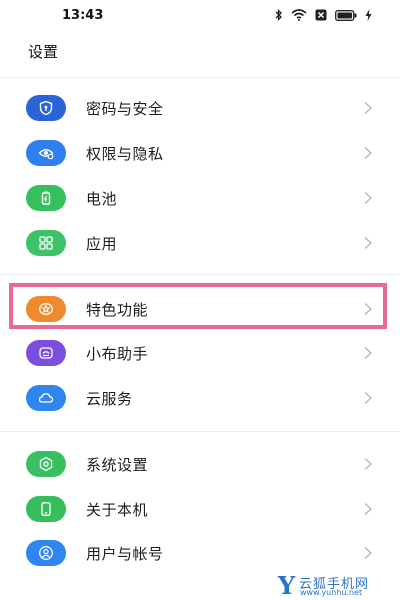 This screenshot has height=600, width=400. What do you see at coordinates (43, 52) in the screenshot?
I see `page-title: 设置` at bounding box center [43, 52].